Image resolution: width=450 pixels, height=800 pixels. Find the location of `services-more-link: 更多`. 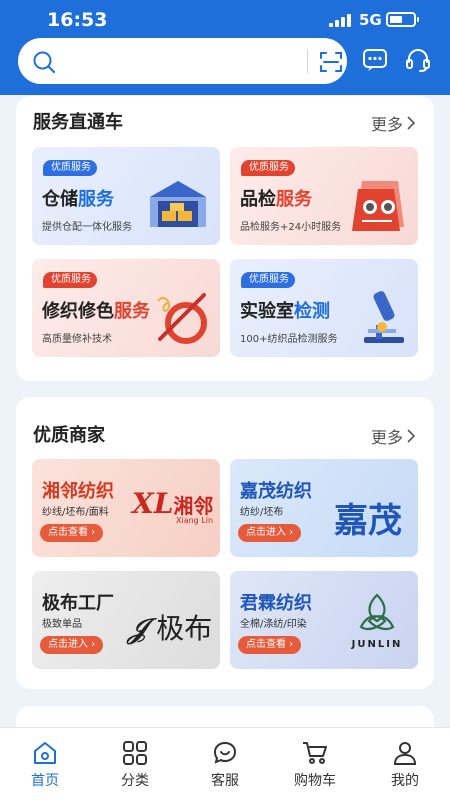

services-more-link: 更多 is located at coordinates (393, 123).